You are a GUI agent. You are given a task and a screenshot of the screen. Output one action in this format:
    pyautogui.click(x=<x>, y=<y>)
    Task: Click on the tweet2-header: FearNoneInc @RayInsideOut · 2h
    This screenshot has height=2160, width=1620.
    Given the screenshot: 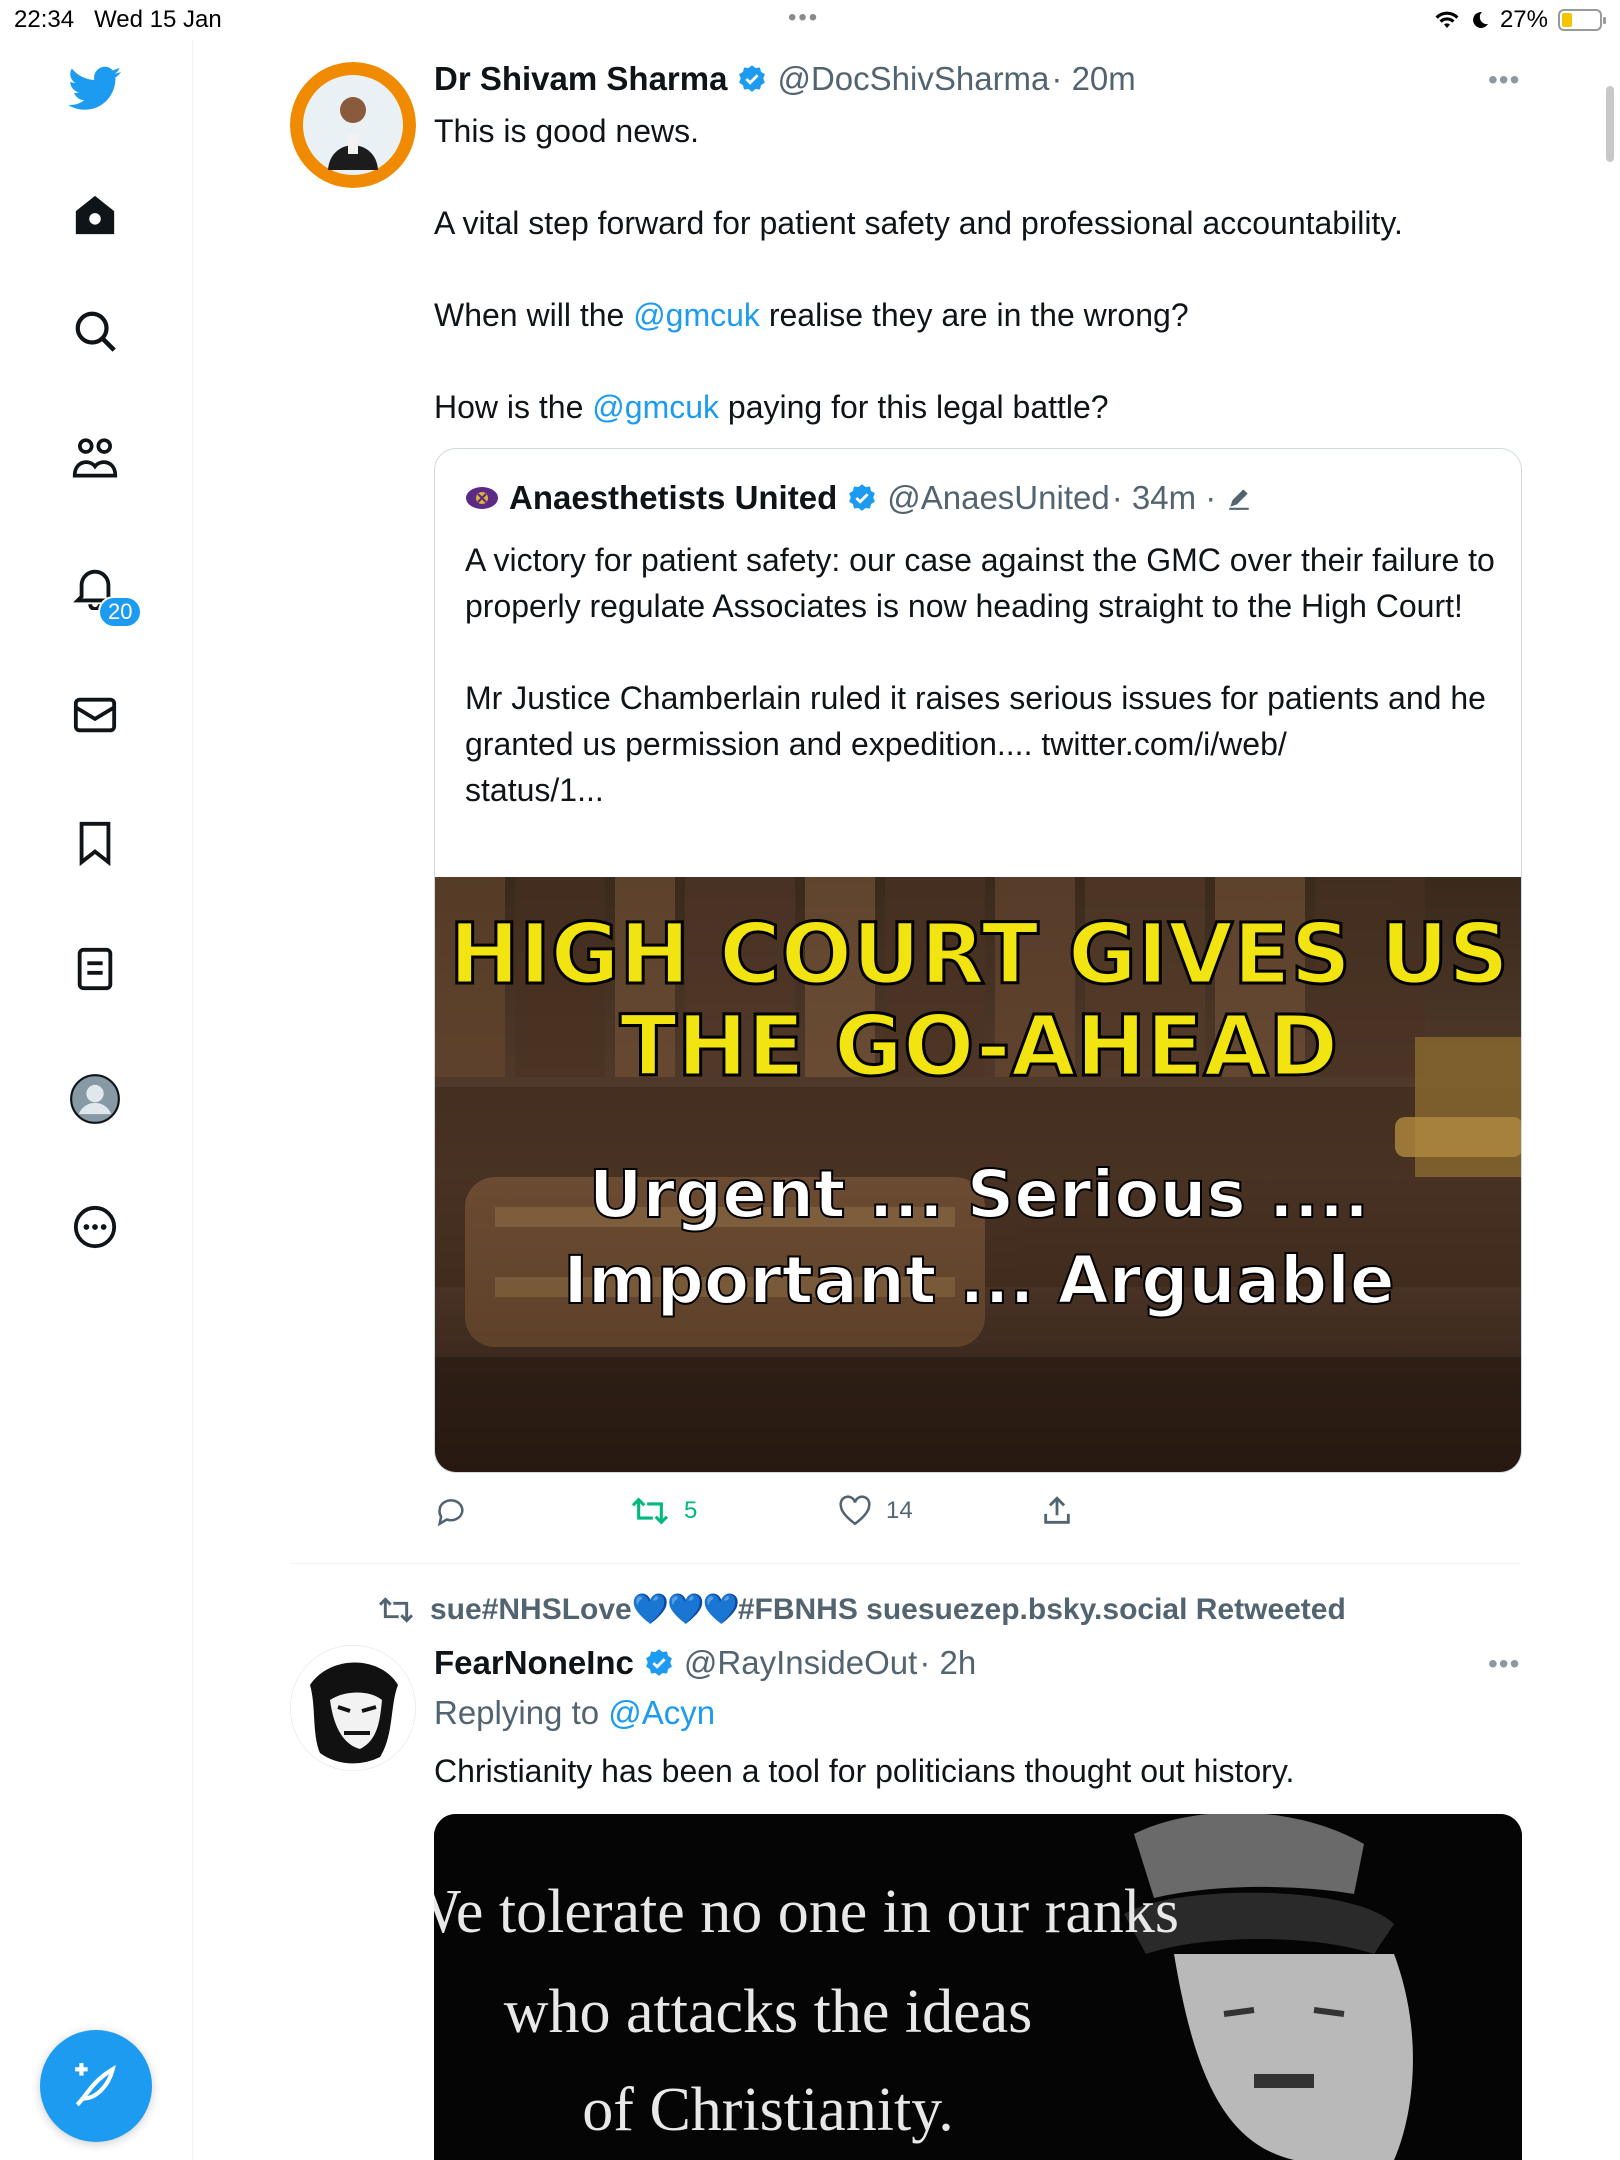 What is the action you would take?
    pyautogui.click(x=705, y=1663)
    